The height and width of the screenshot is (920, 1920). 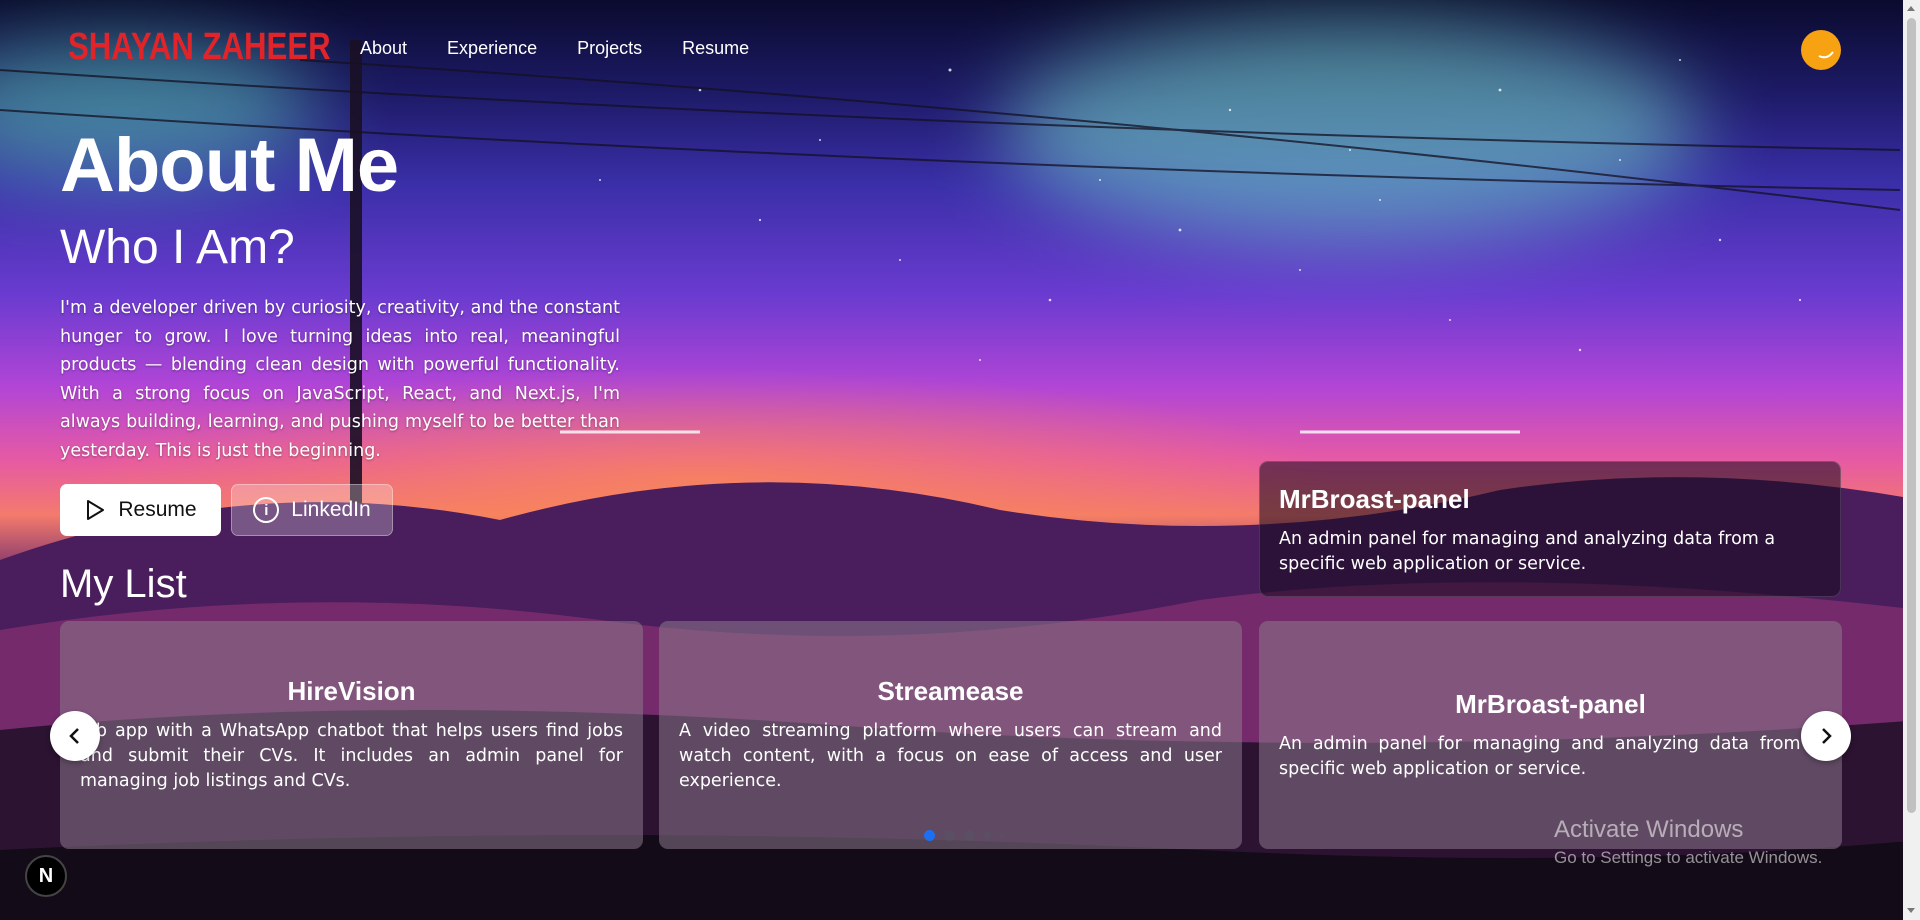 I want to click on card-title: MrBroast-panel, so click(x=1550, y=703).